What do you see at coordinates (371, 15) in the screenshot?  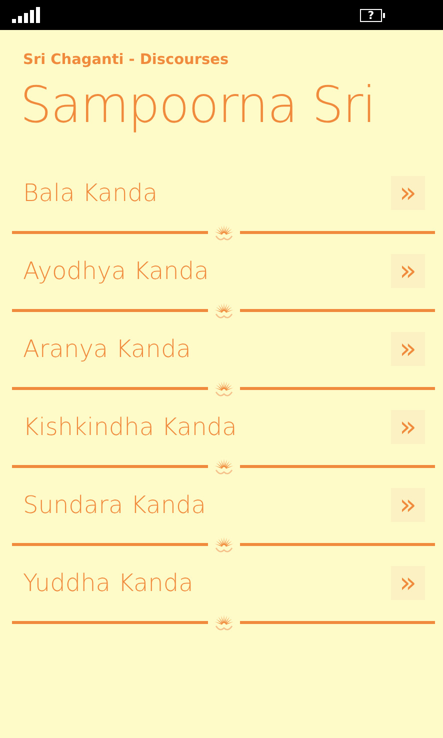 I see `battery-icon: ?` at bounding box center [371, 15].